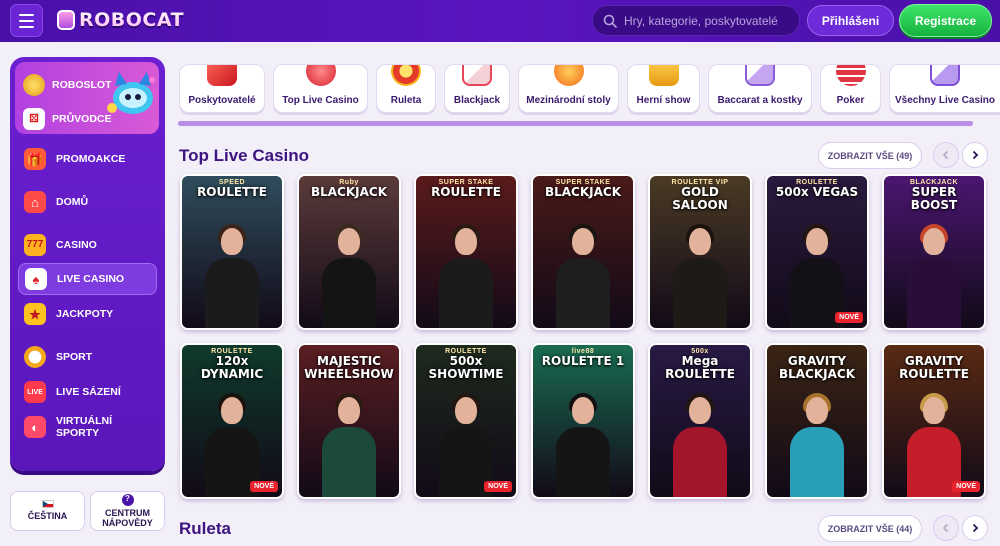 Image resolution: width=1000 pixels, height=546 pixels. I want to click on category-label: Všechny Live Casino, so click(945, 100).